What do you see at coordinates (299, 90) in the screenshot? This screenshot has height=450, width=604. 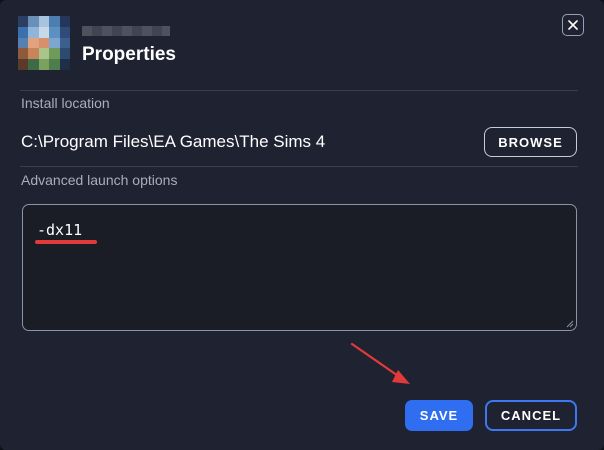 I see `header-divider` at bounding box center [299, 90].